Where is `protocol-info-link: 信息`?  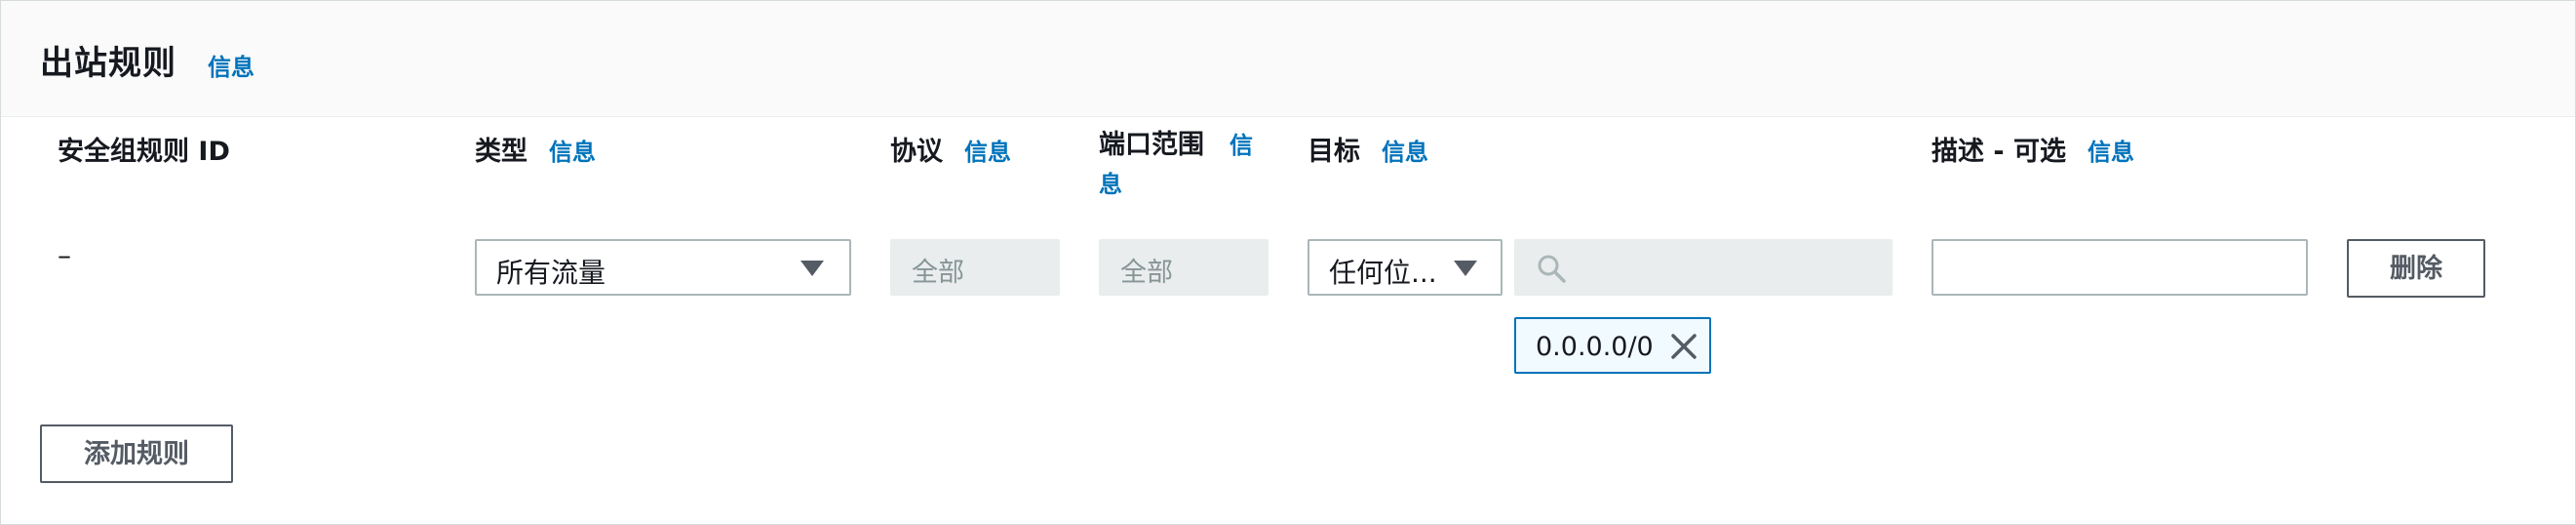 protocol-info-link: 信息 is located at coordinates (987, 152).